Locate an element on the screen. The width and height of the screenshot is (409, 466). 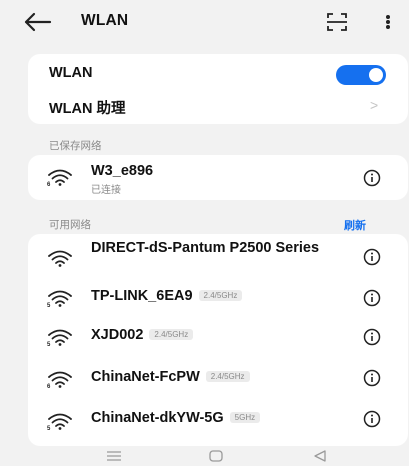
saved-networks-card: 6 W3_e896 已连接 is located at coordinates (218, 177).